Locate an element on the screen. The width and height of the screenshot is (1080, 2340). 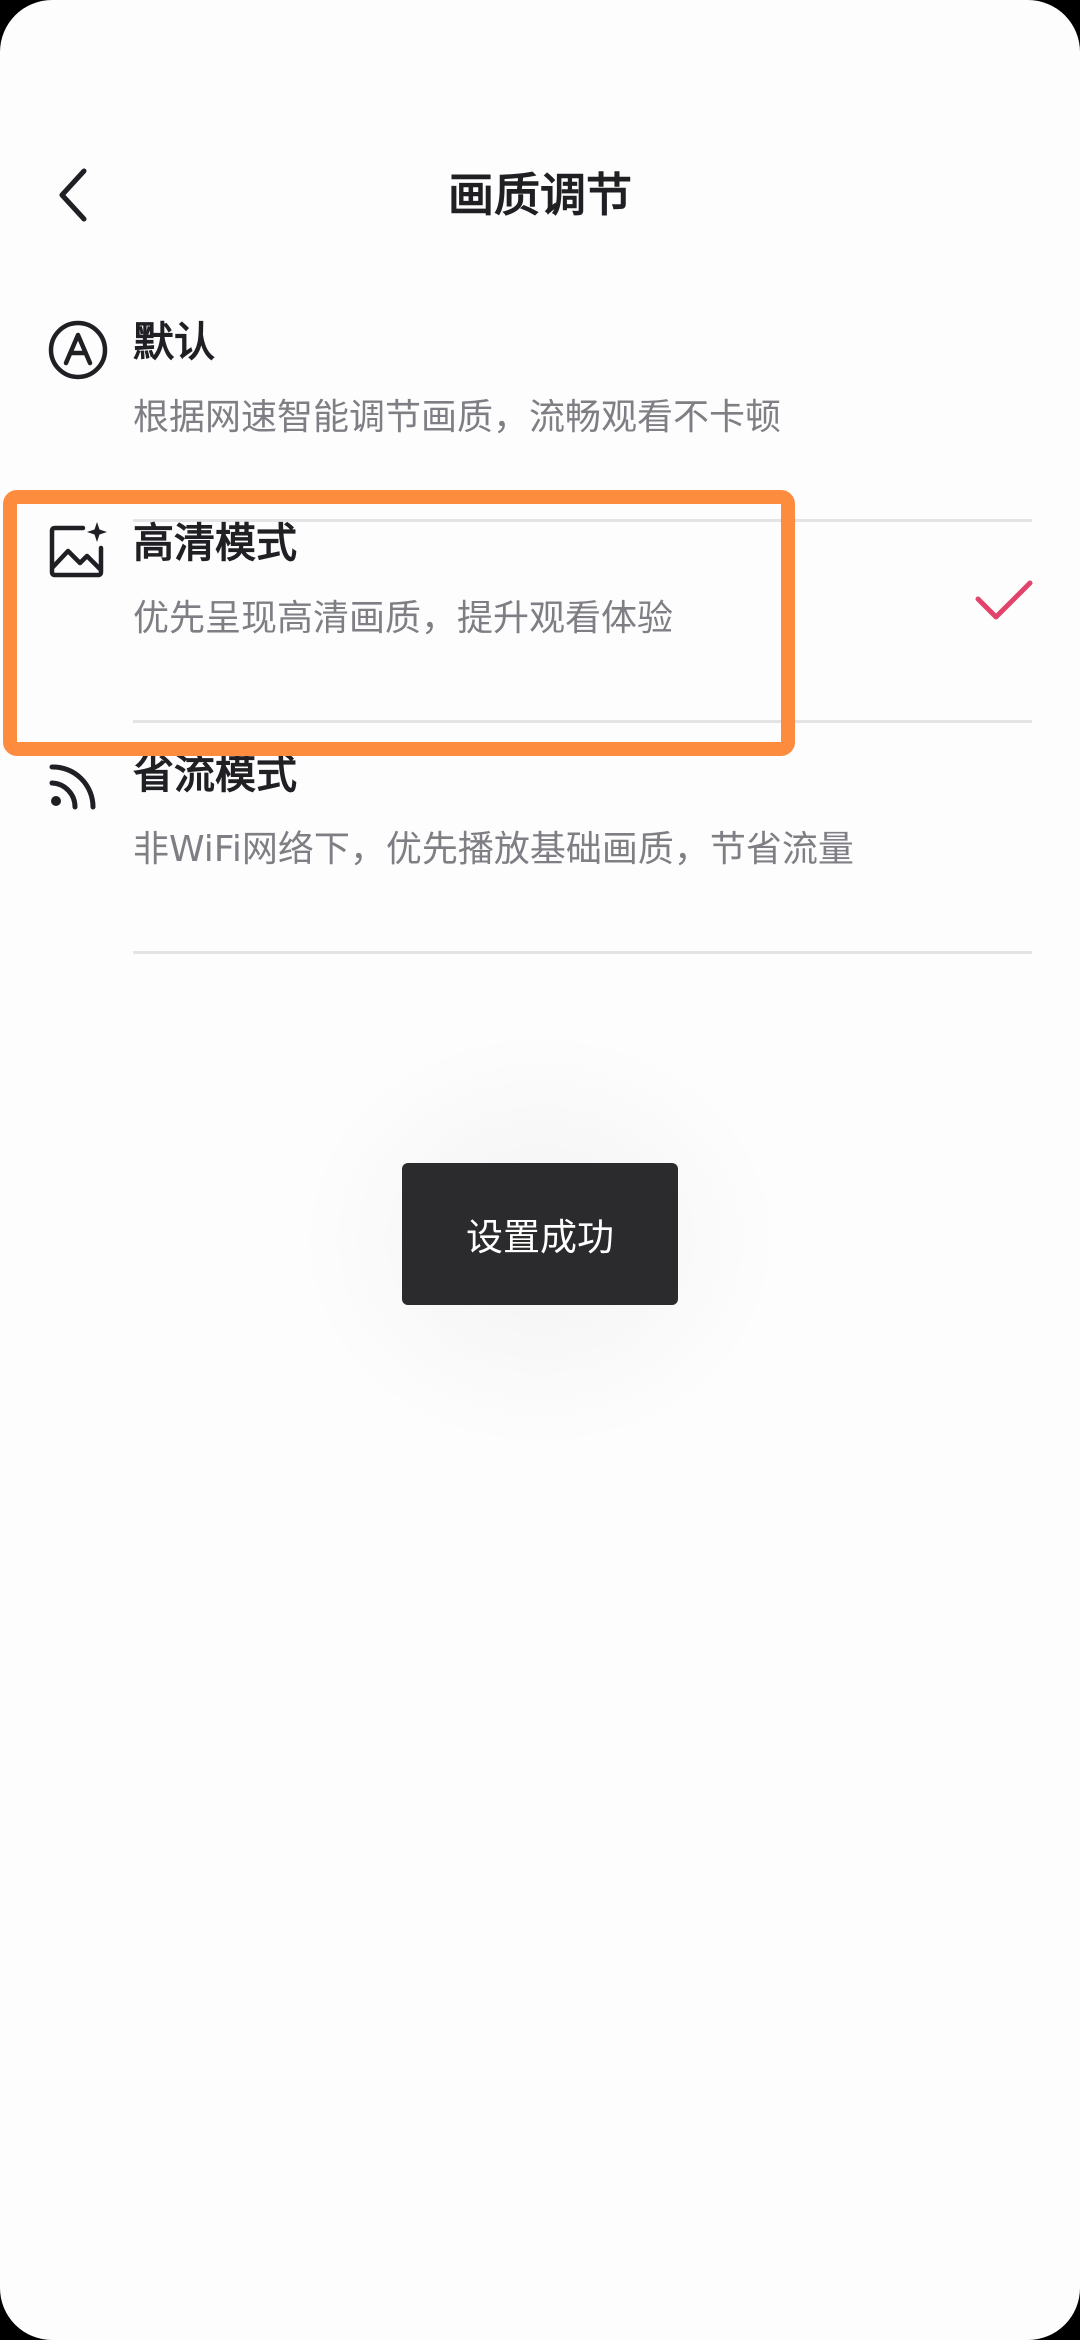
hd-image-sparkle-icon is located at coordinates (78, 551).